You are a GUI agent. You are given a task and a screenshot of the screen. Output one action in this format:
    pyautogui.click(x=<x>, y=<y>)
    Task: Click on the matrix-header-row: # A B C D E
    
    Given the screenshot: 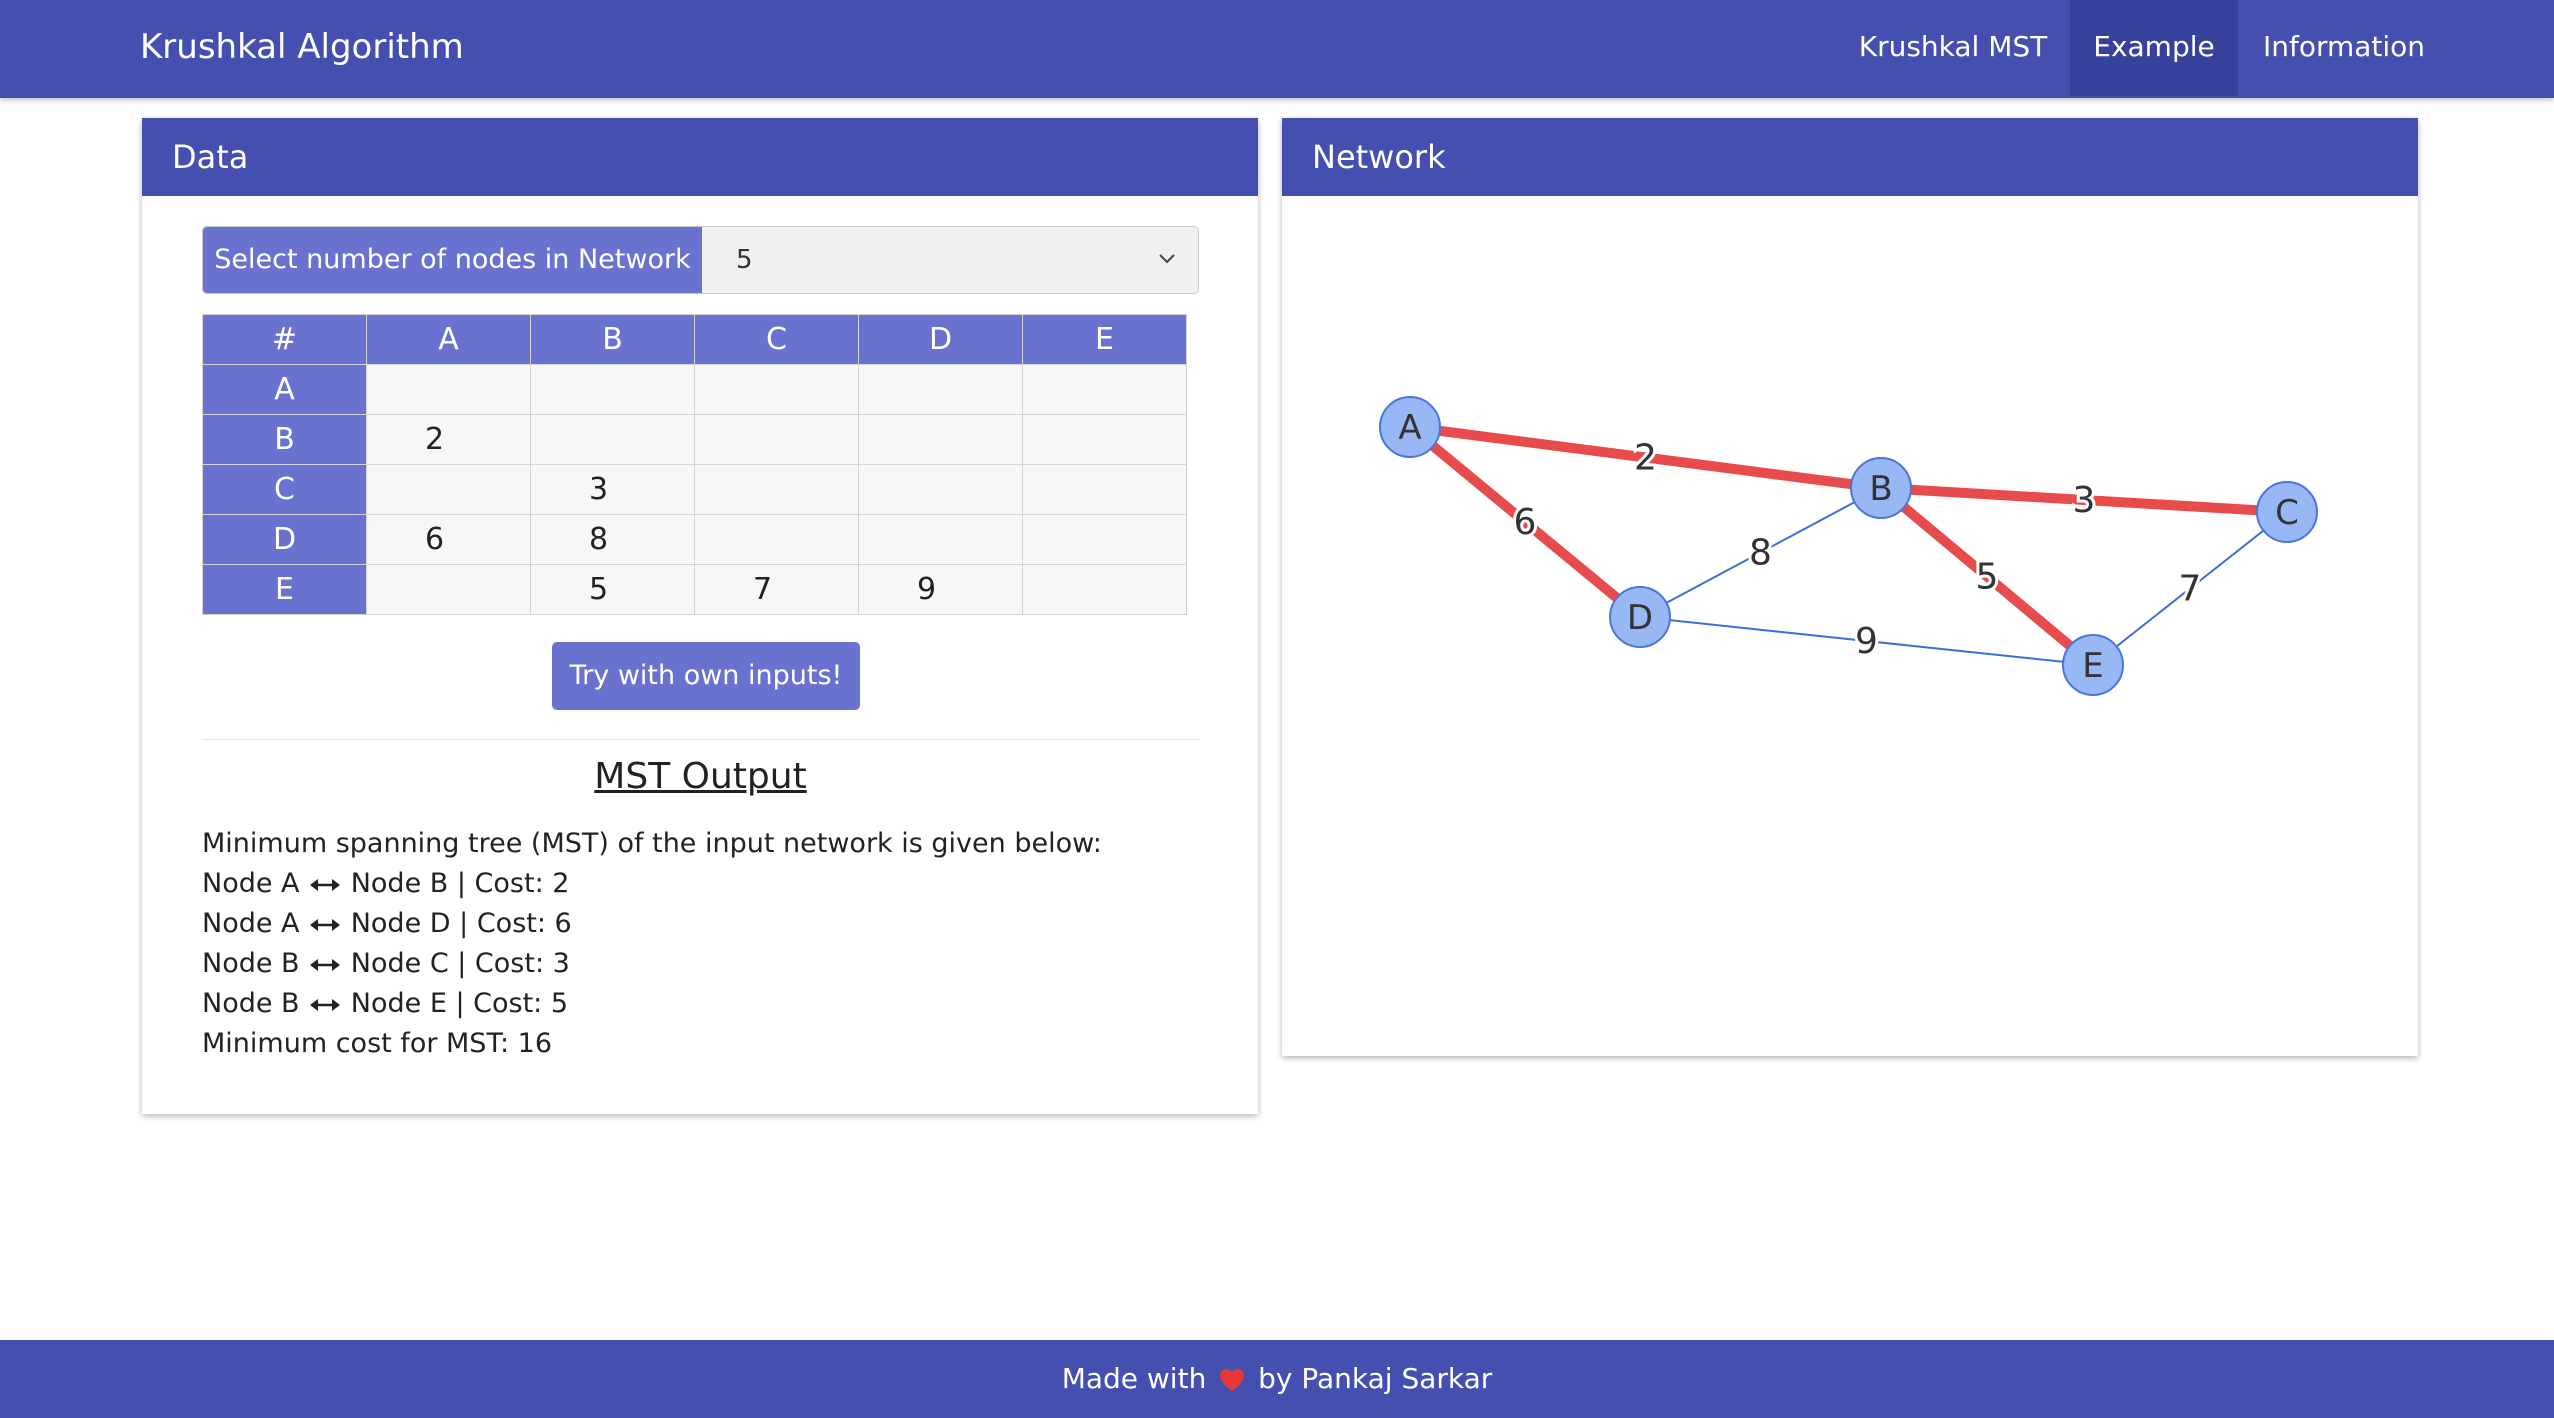 What is the action you would take?
    pyautogui.click(x=694, y=339)
    